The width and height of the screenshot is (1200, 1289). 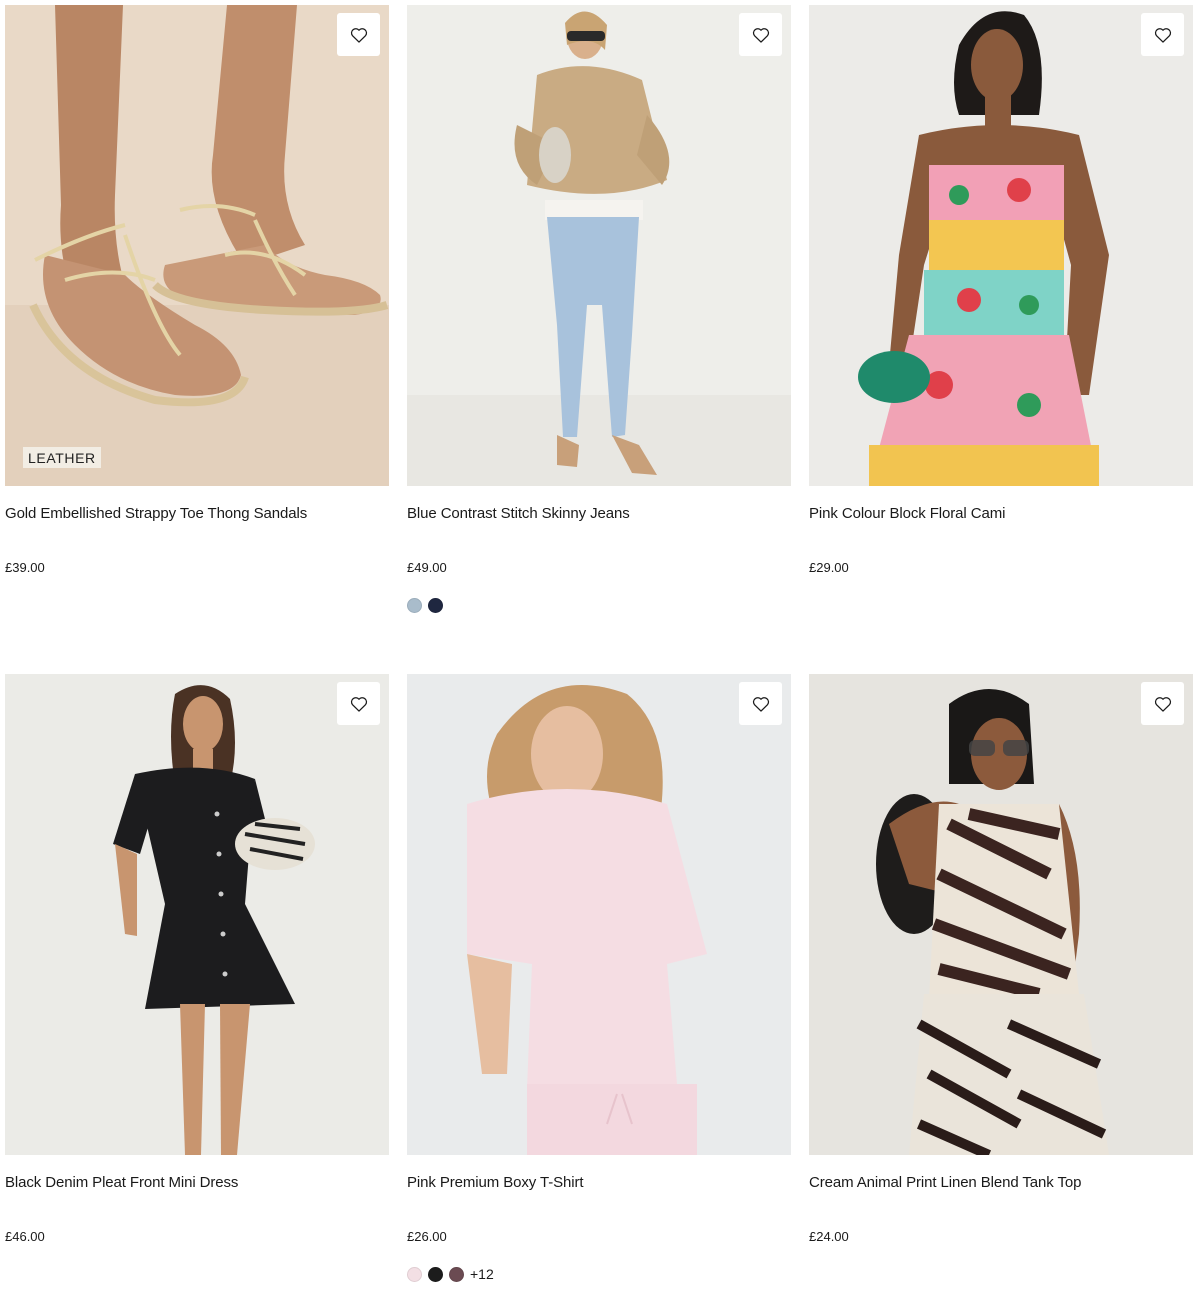 What do you see at coordinates (25, 1236) in the screenshot?
I see `product-price: £46.00` at bounding box center [25, 1236].